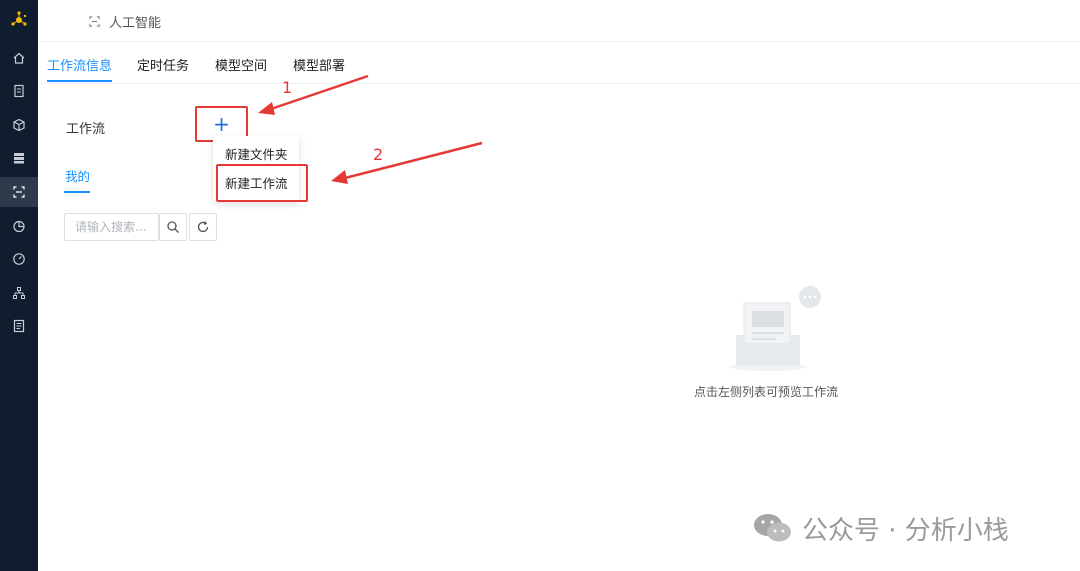 The height and width of the screenshot is (571, 1080). I want to click on top-bar: 人工智能, so click(559, 21).